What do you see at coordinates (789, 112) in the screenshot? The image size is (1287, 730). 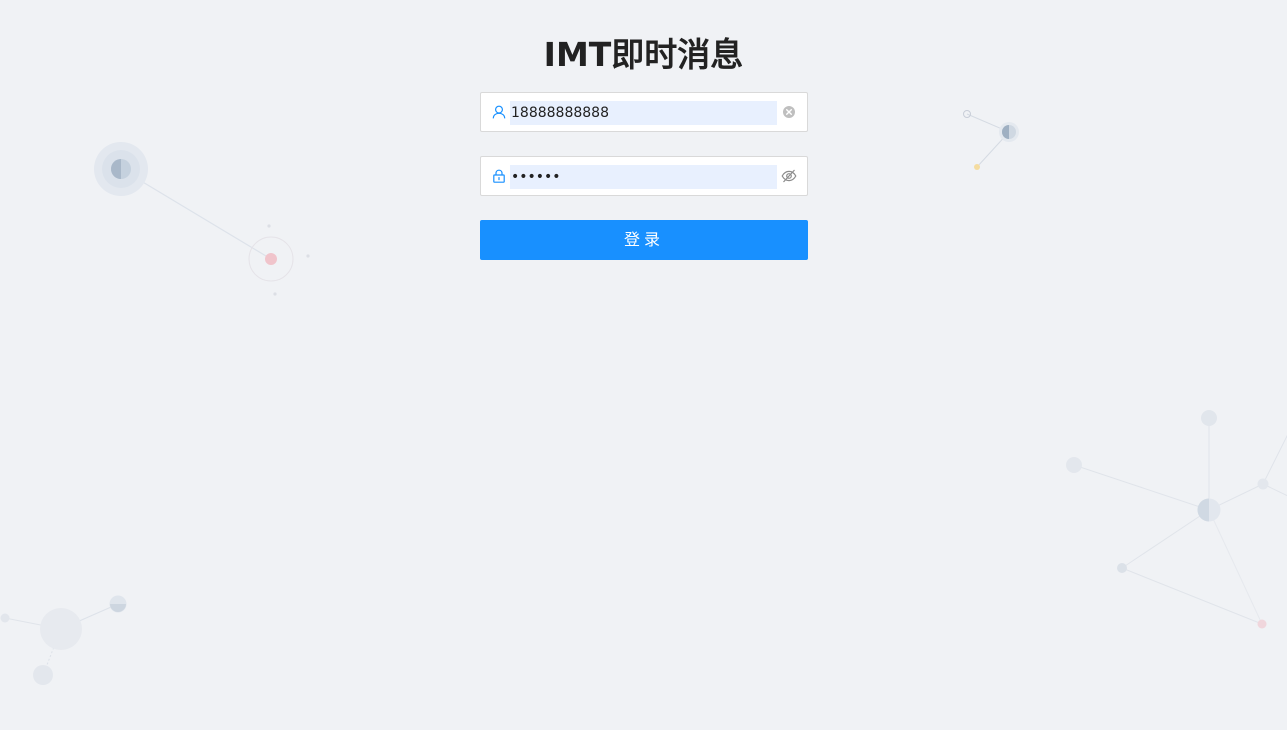 I see `clear-circle-icon` at bounding box center [789, 112].